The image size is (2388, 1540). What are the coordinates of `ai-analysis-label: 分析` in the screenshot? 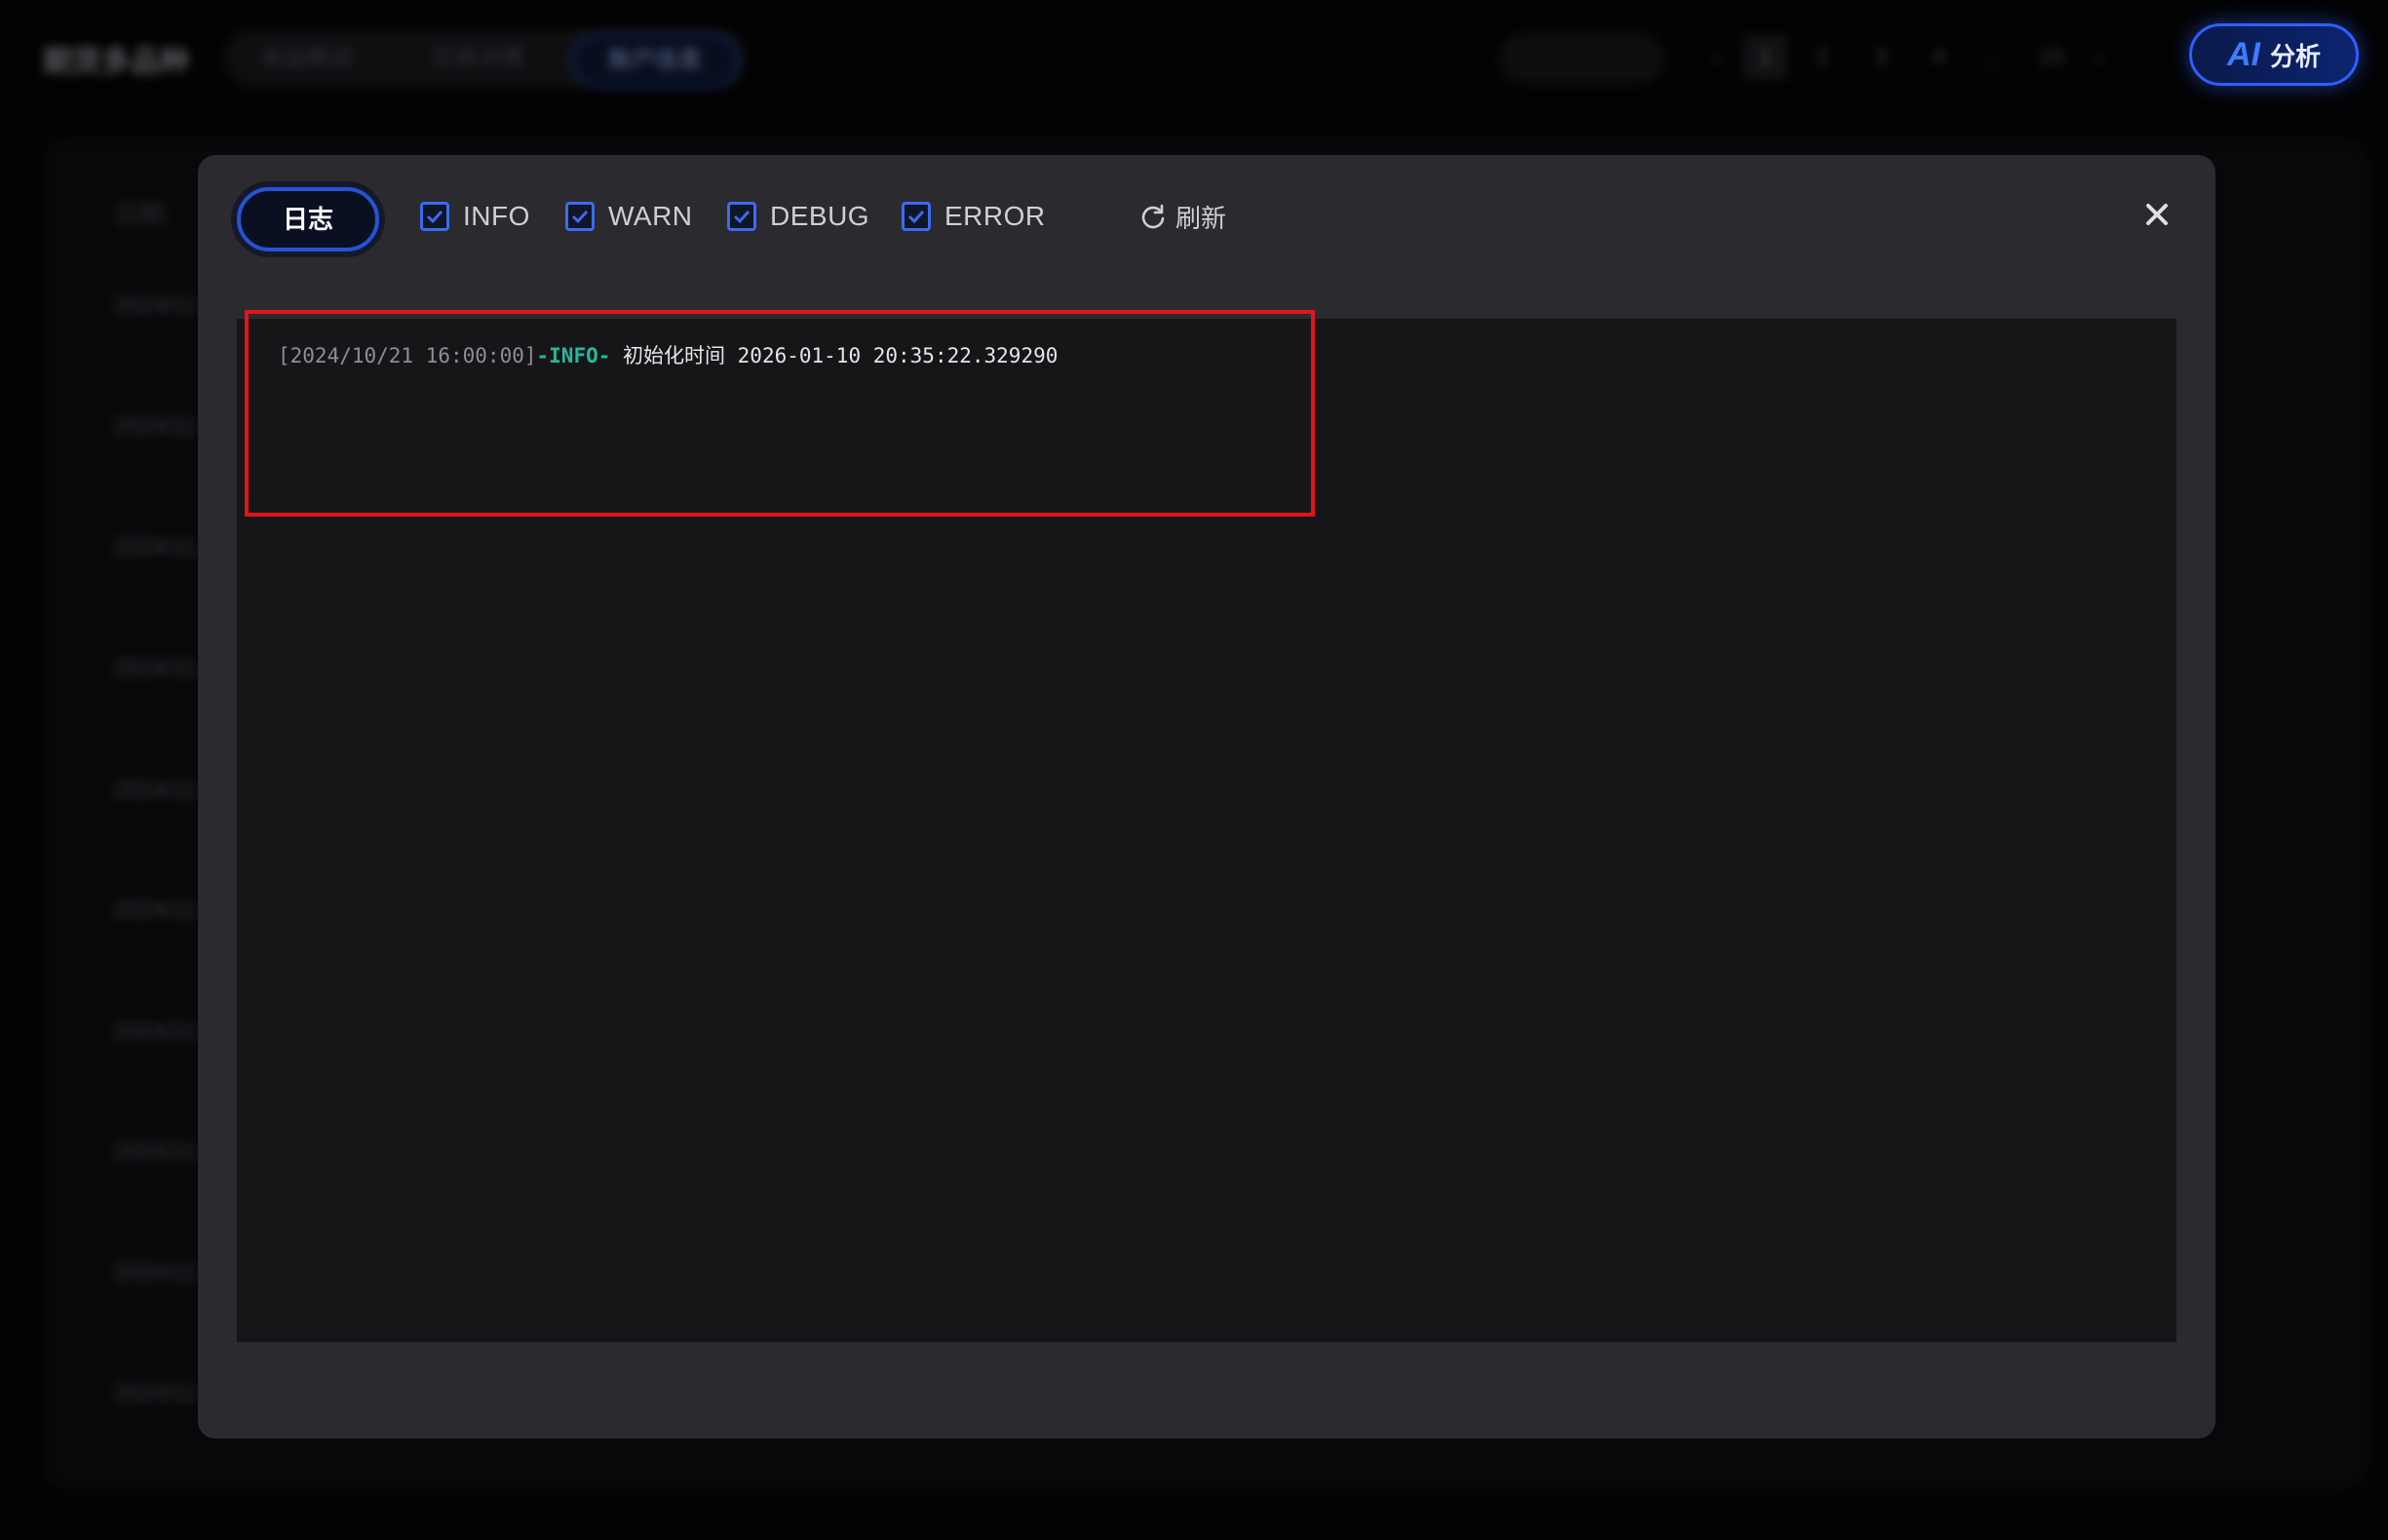 It's located at (2295, 56).